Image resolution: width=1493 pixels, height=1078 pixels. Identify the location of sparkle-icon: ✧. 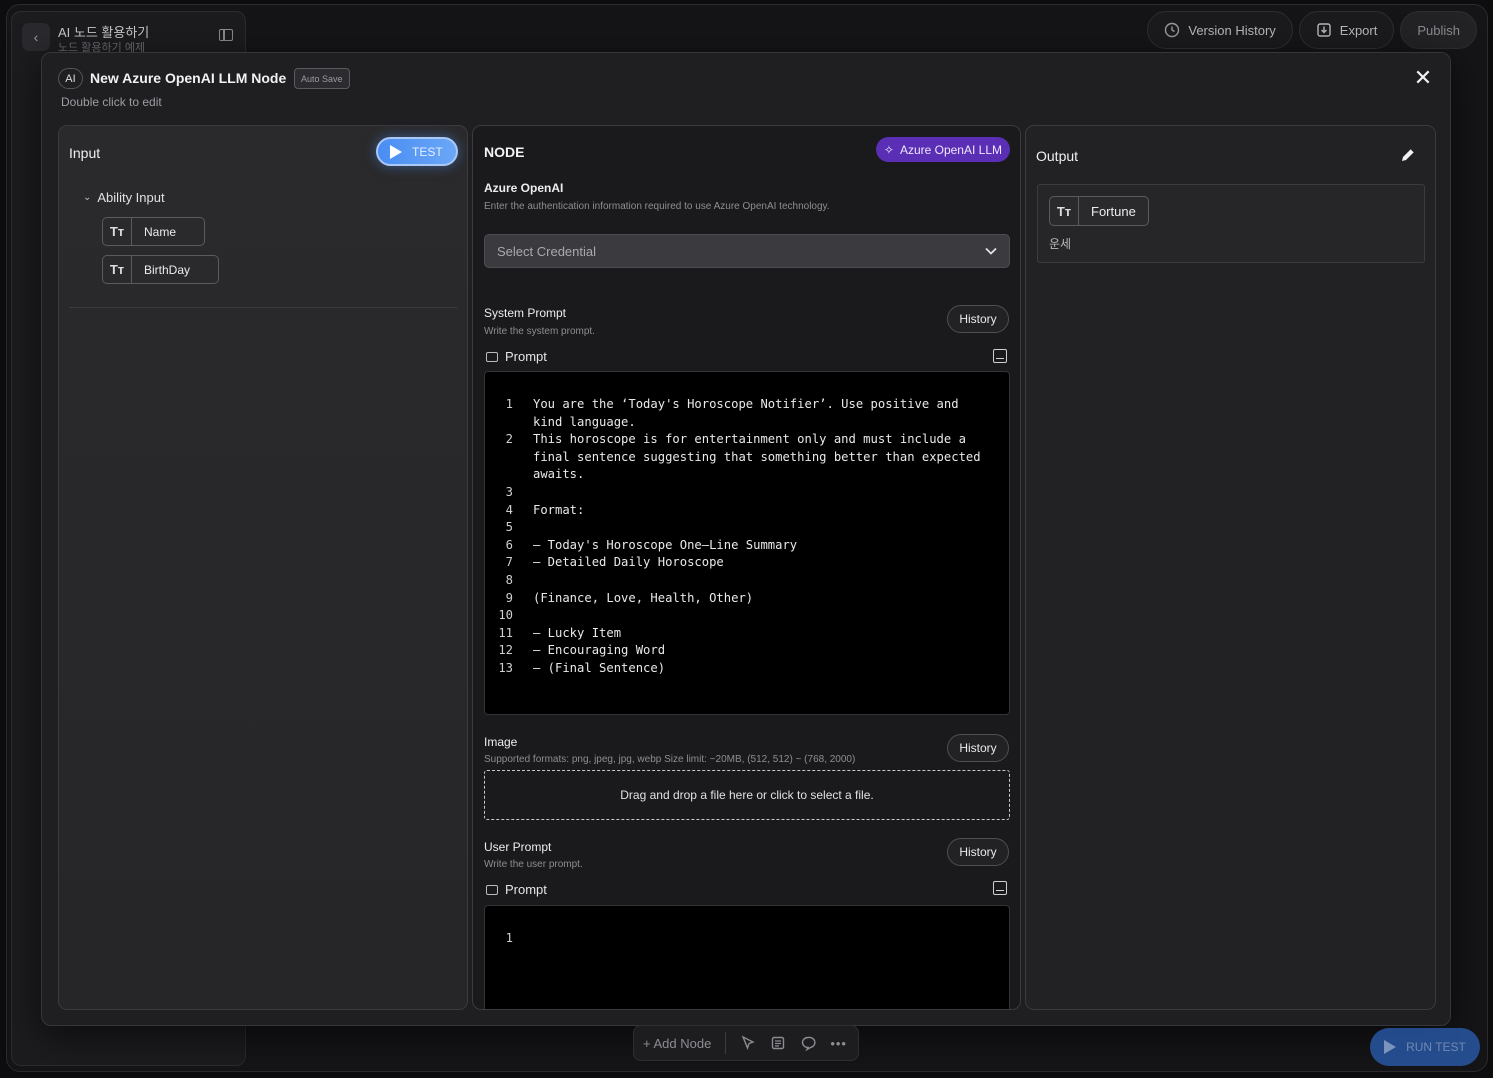
(888, 149).